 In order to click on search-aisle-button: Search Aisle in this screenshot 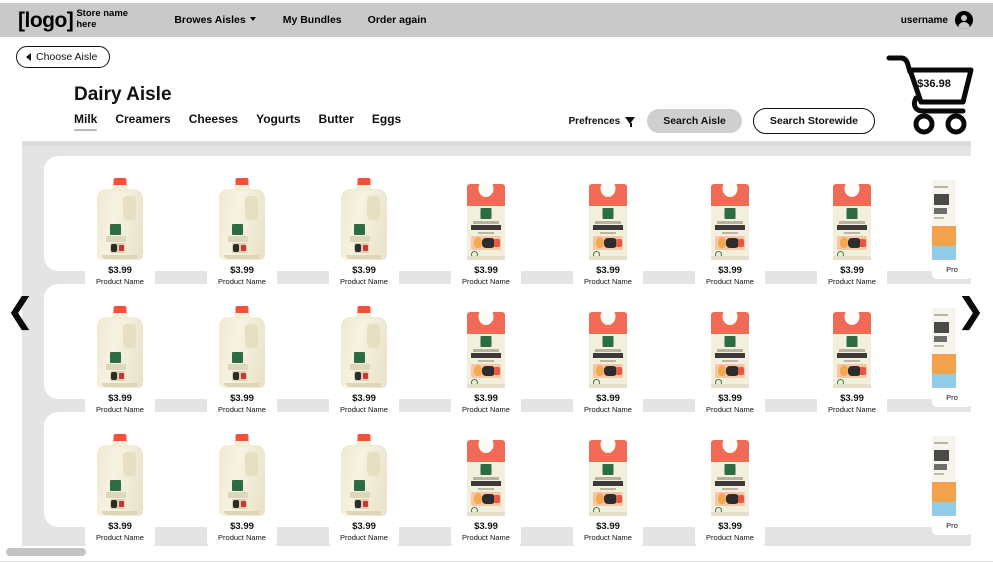, I will do `click(694, 121)`.